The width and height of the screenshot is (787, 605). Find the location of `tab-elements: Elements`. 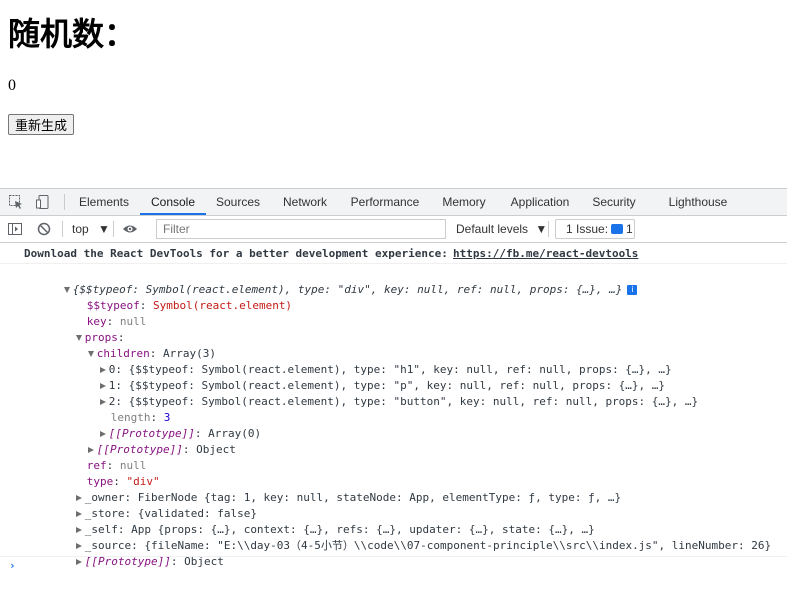

tab-elements: Elements is located at coordinates (104, 202).